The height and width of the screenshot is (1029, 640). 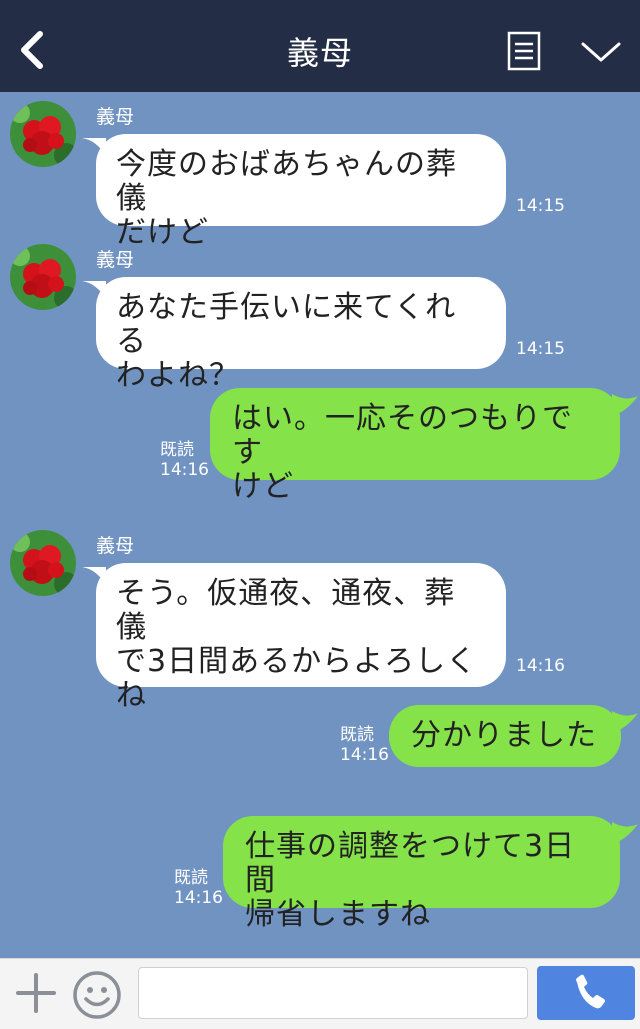 I want to click on message-line: けど, so click(x=263, y=486).